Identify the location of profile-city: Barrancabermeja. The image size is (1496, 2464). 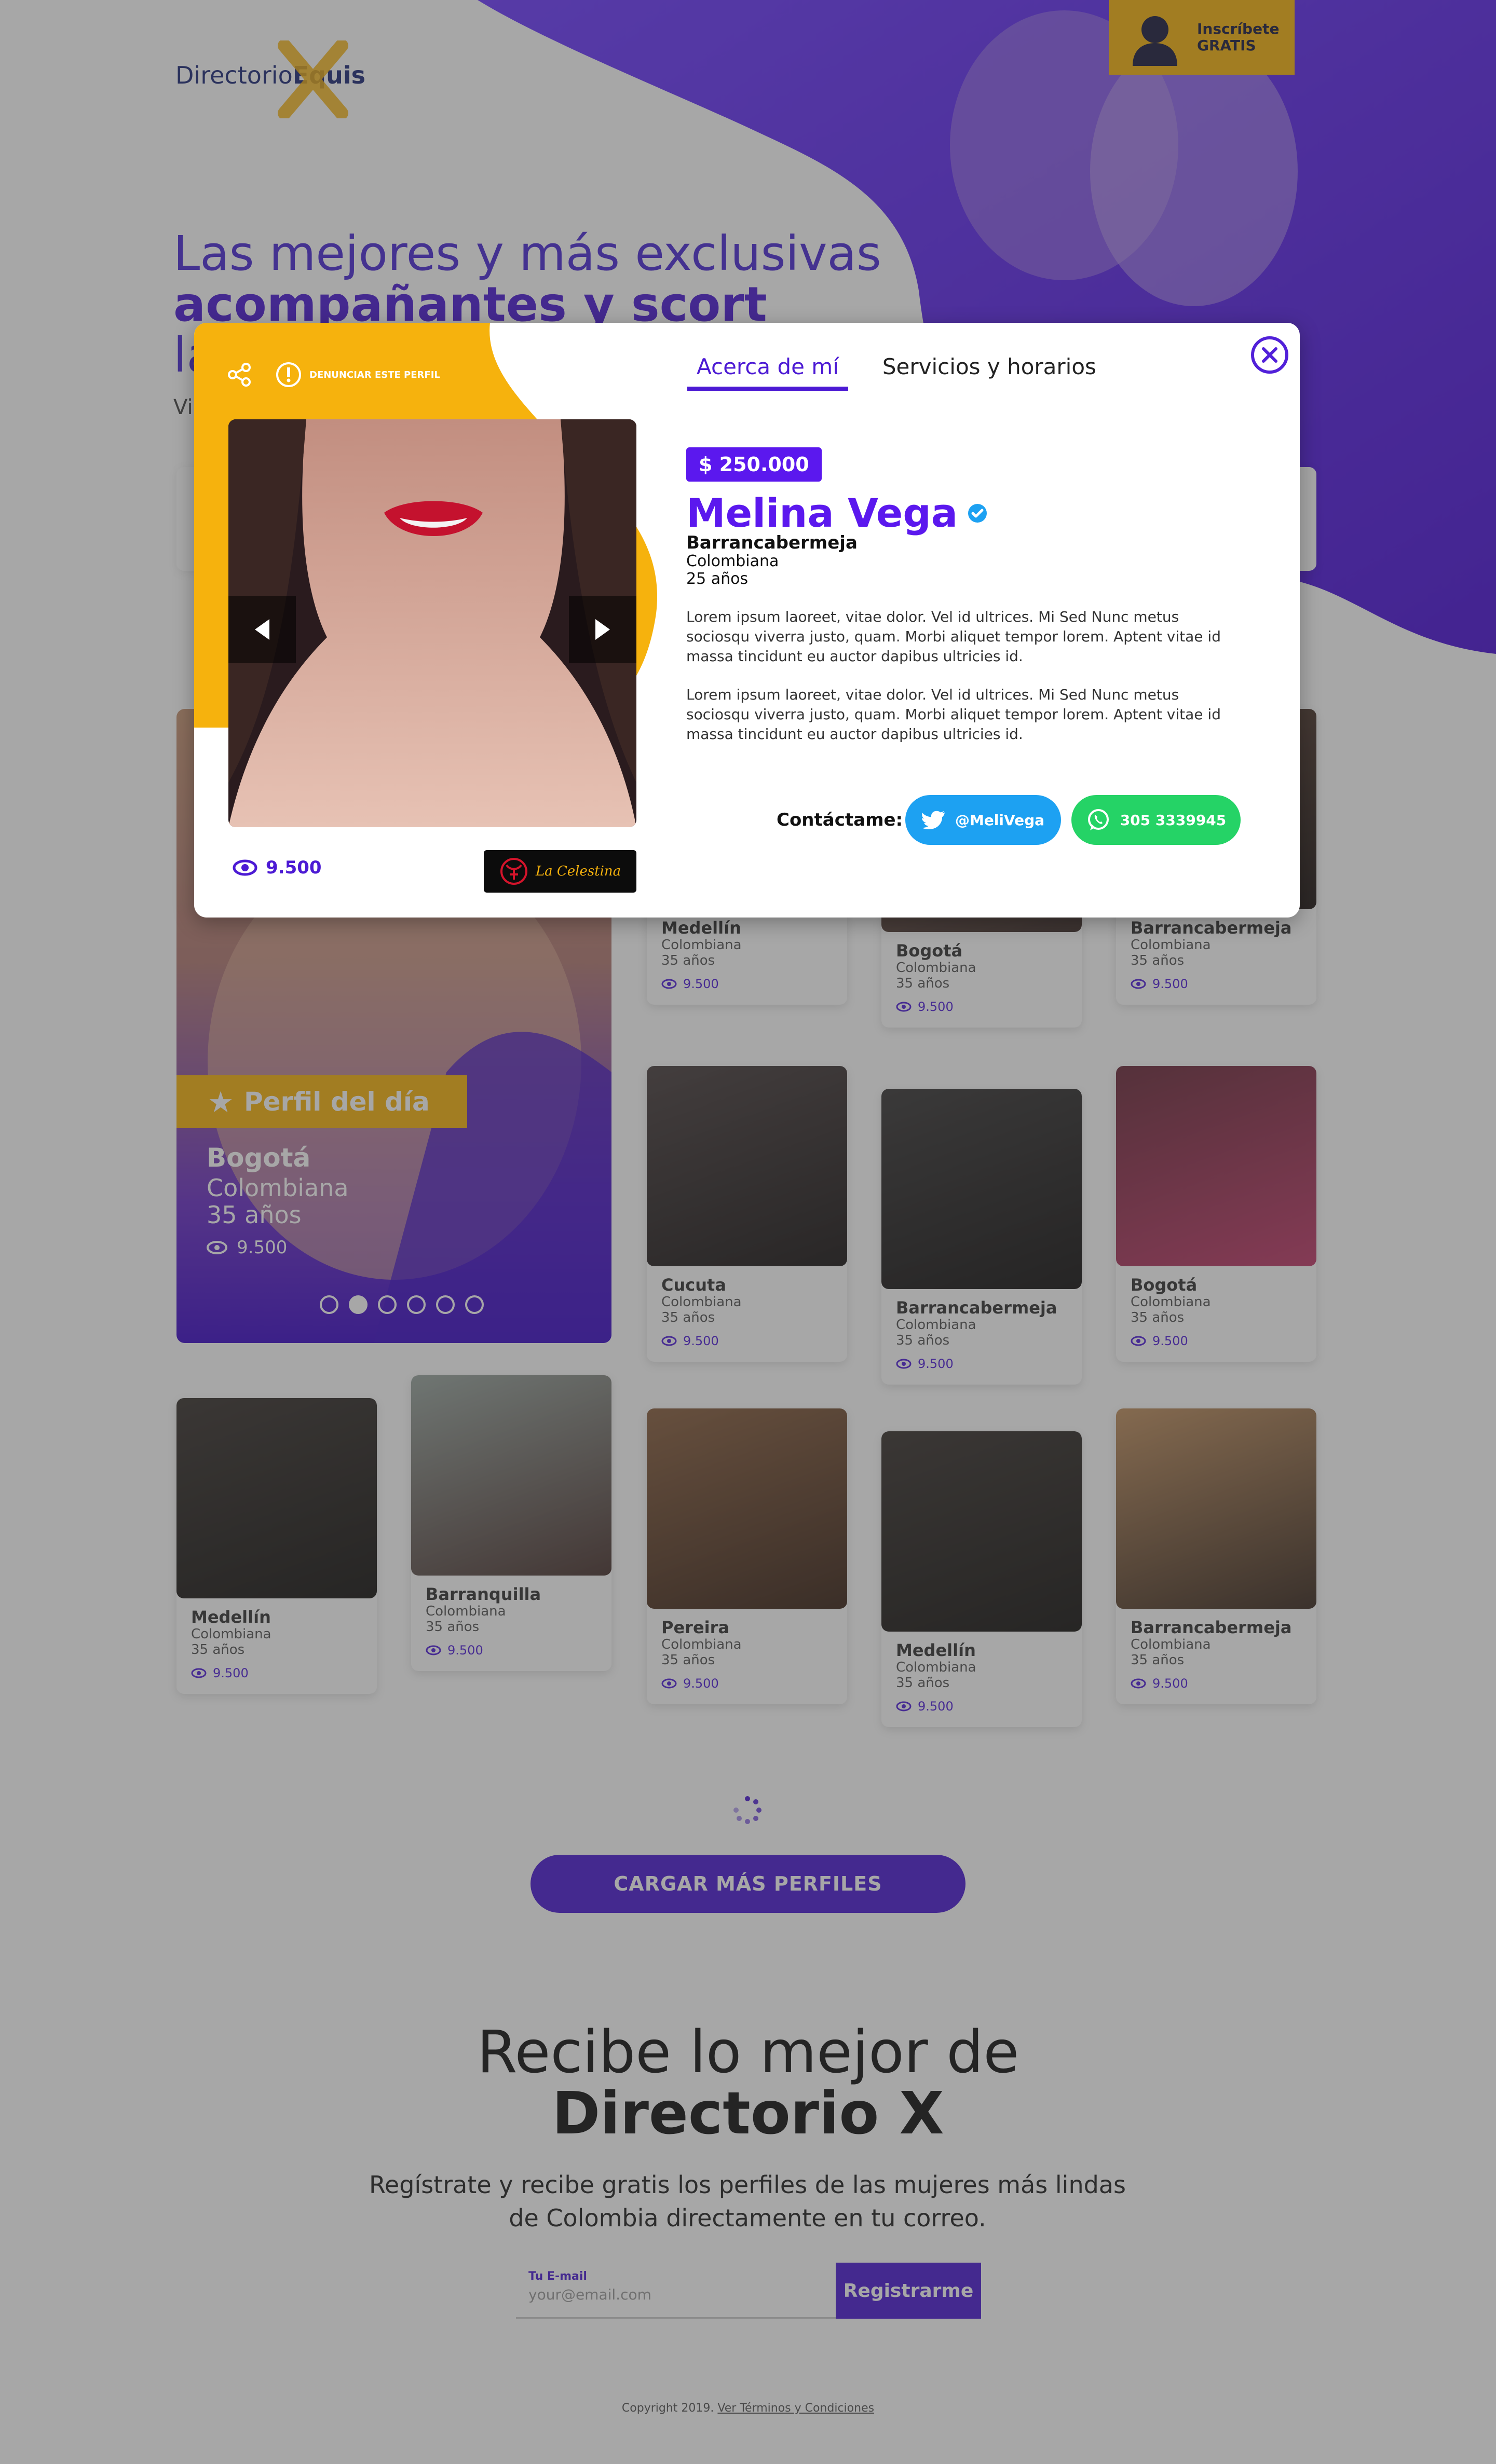
(772, 542).